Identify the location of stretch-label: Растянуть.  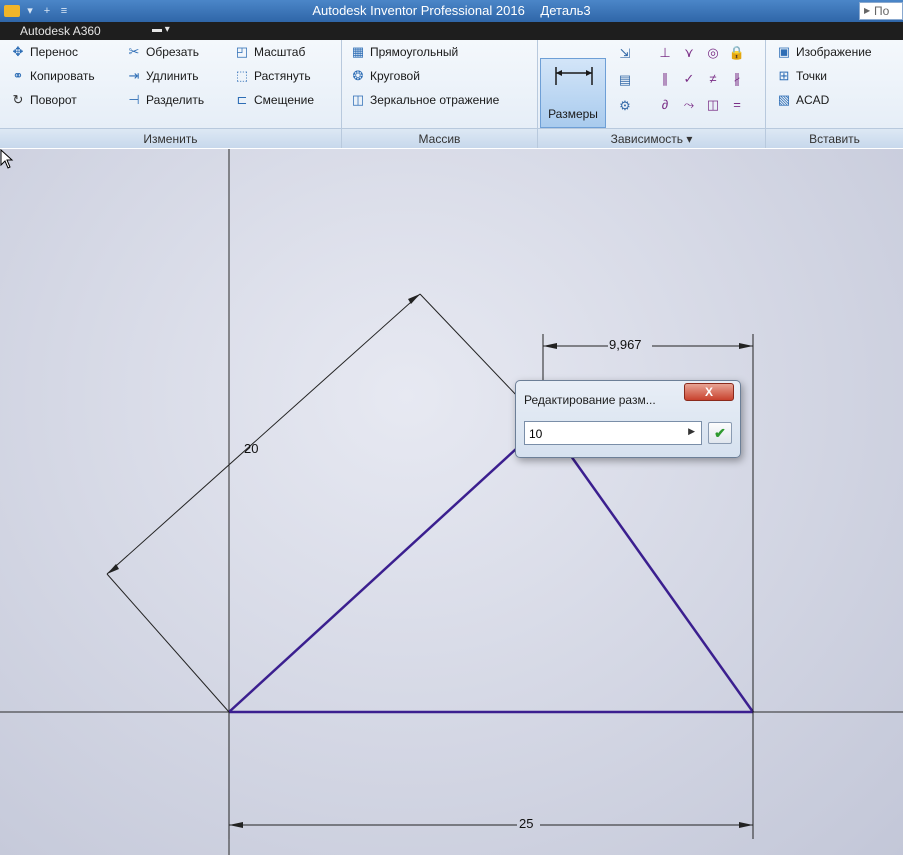
(282, 76).